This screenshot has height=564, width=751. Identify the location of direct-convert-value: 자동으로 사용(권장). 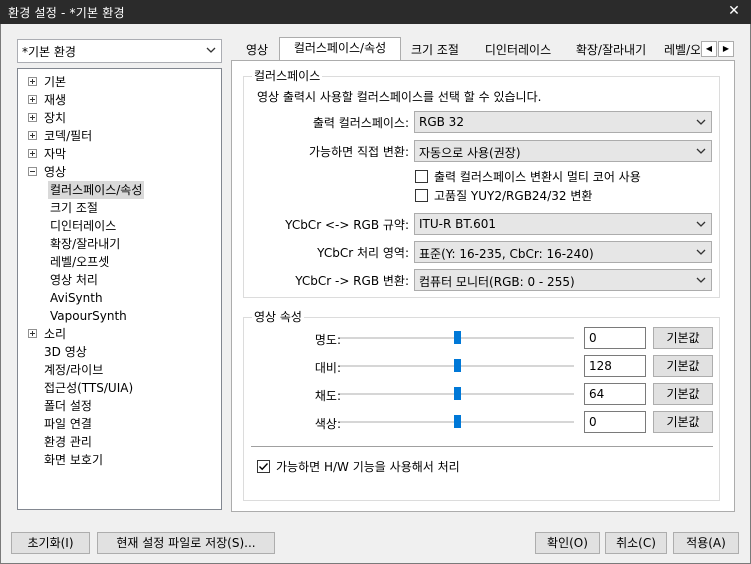
(470, 153).